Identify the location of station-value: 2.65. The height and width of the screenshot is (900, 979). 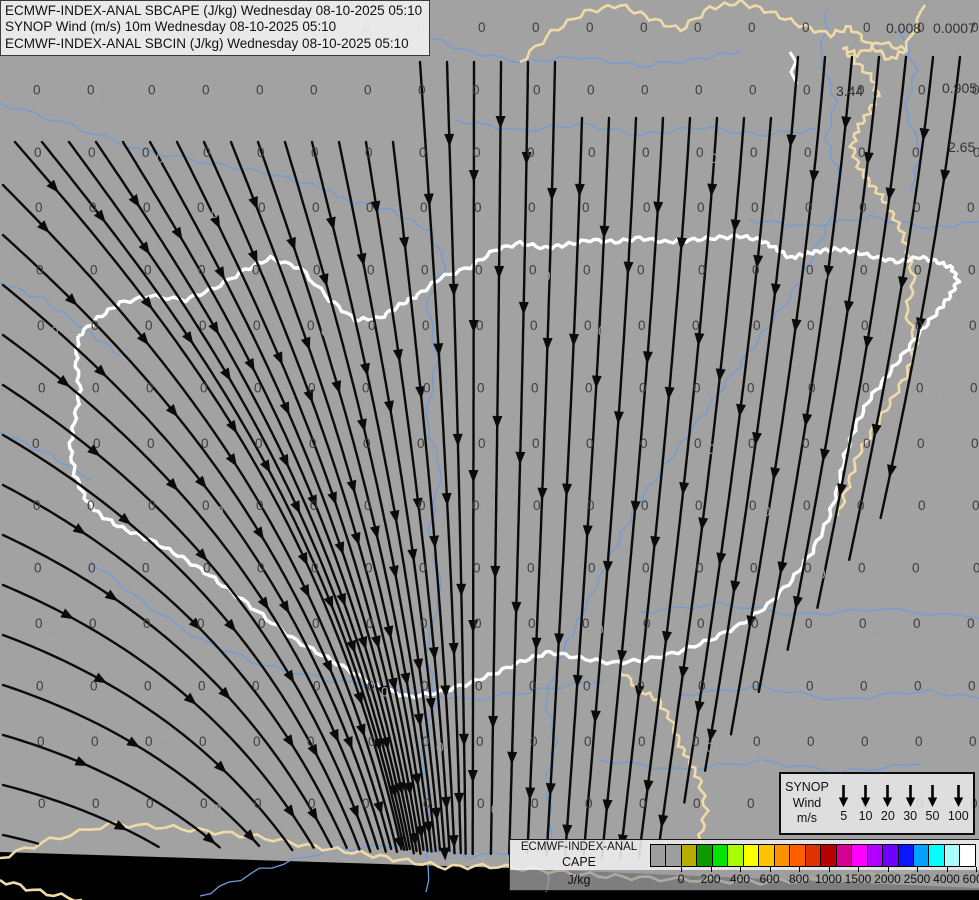
(961, 147).